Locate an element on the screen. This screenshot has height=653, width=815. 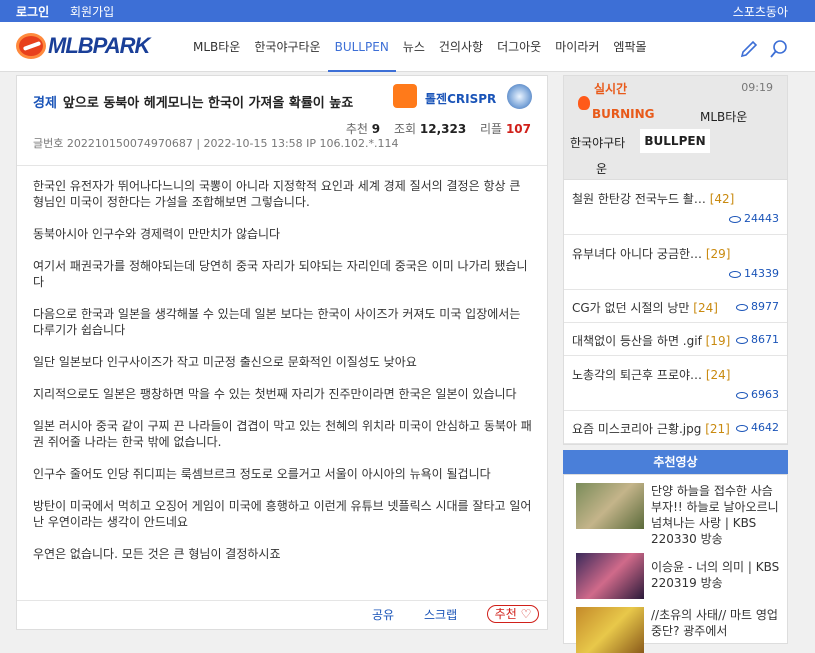
signup-link: 회원가입 is located at coordinates (92, 11).